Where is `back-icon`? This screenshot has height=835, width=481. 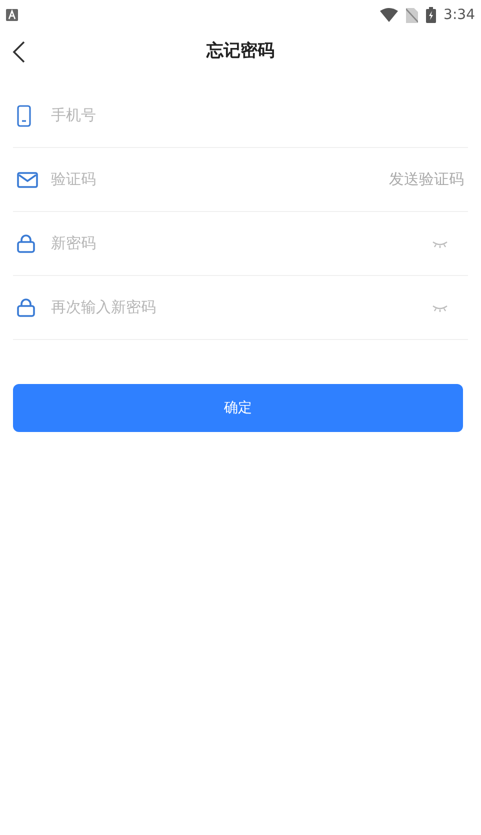
back-icon is located at coordinates (19, 52).